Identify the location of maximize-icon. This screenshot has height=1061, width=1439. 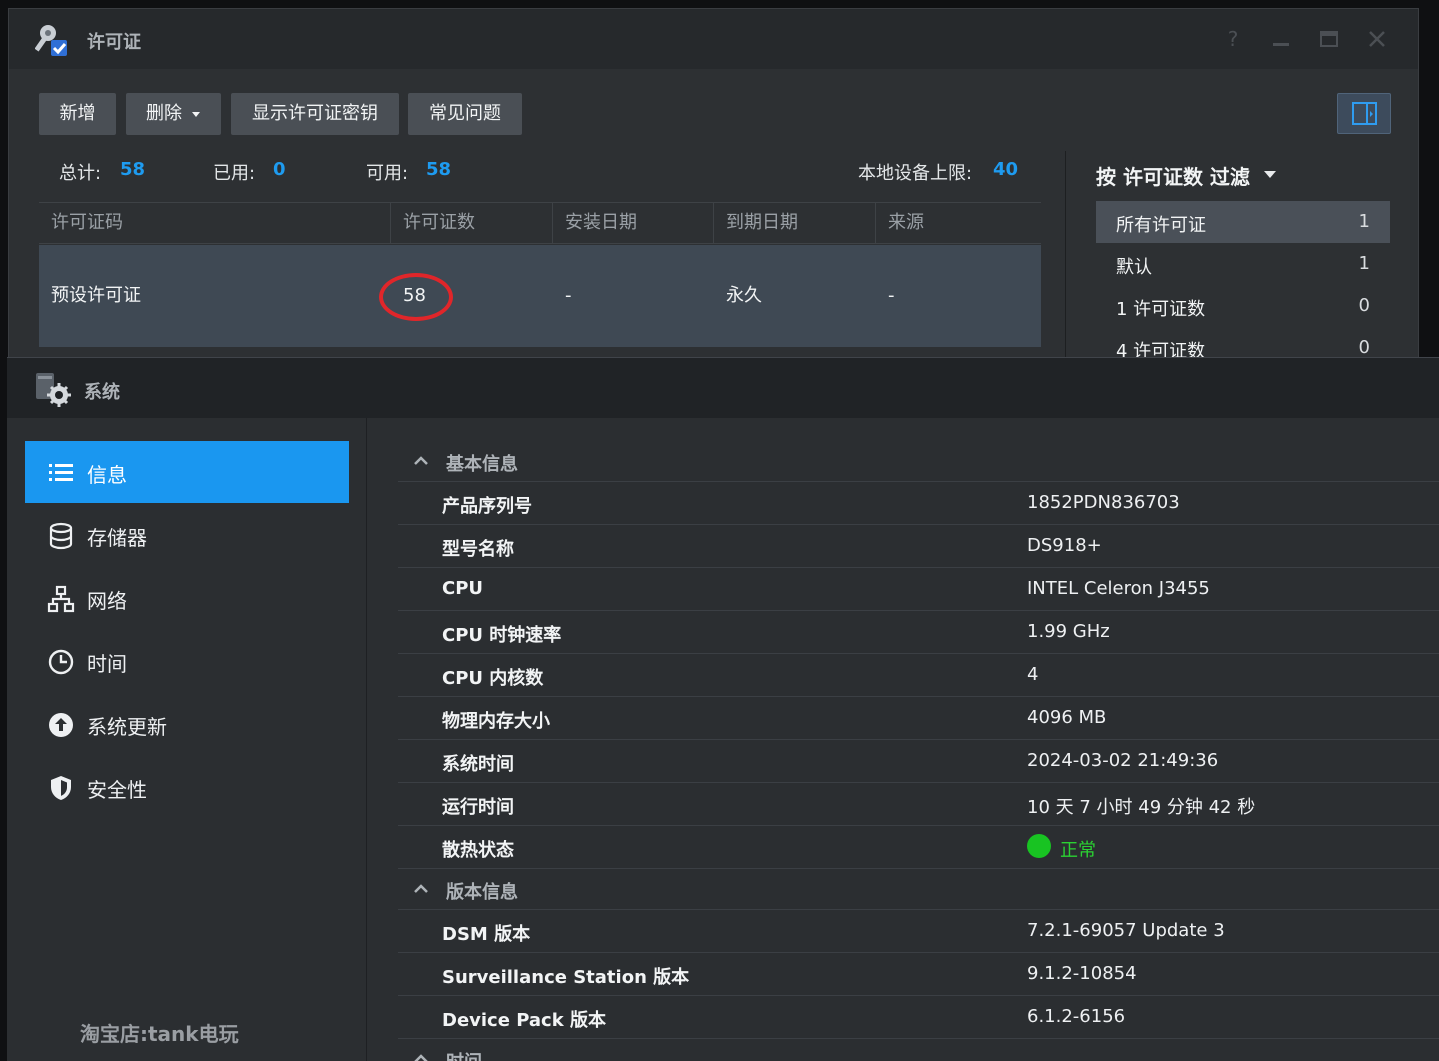
(1329, 39).